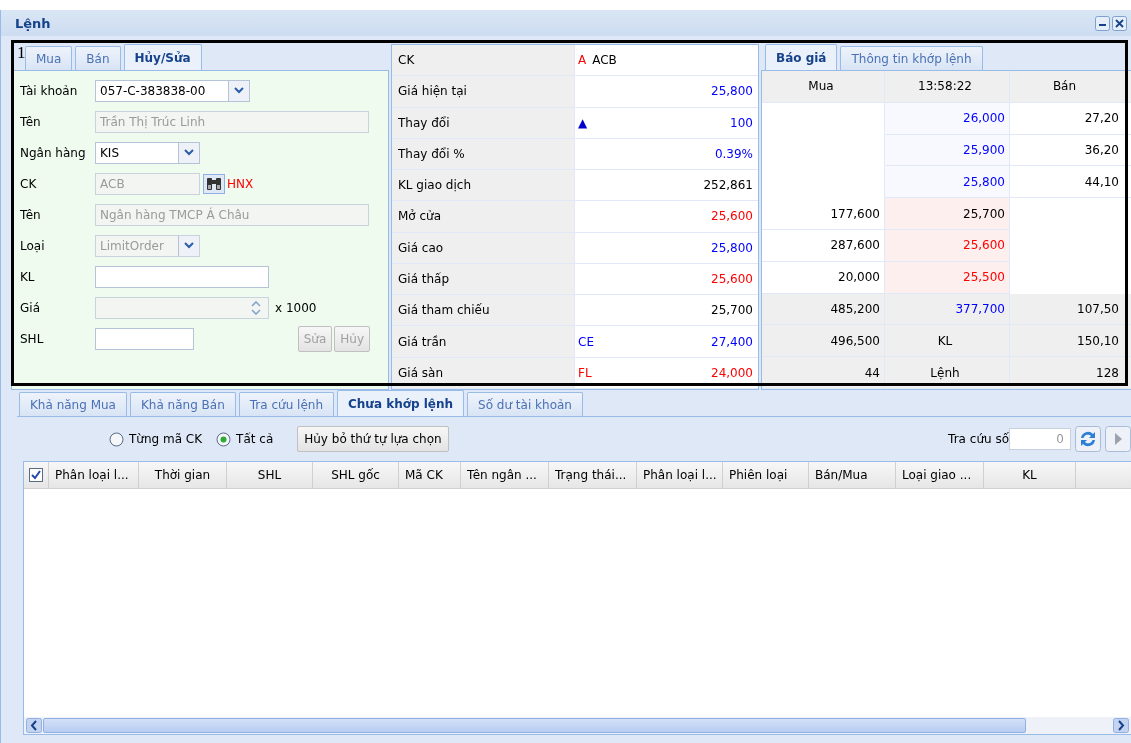 This screenshot has width=1131, height=743. What do you see at coordinates (28, 276) in the screenshot?
I see `field-label: KL` at bounding box center [28, 276].